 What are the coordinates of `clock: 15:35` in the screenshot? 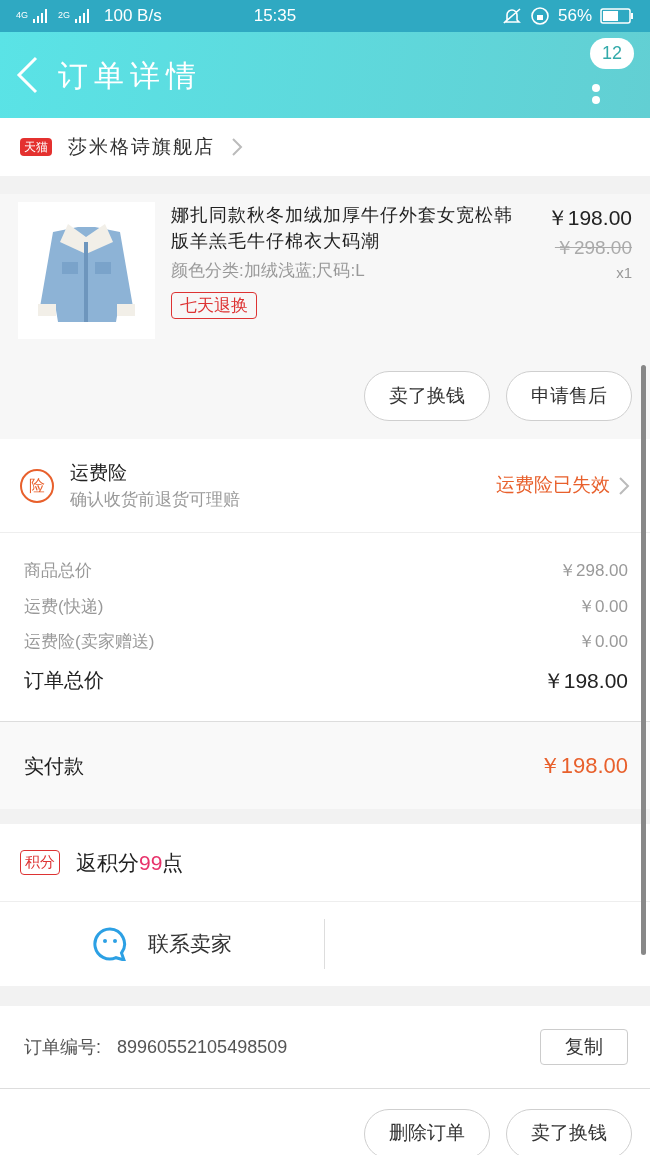 It's located at (275, 16).